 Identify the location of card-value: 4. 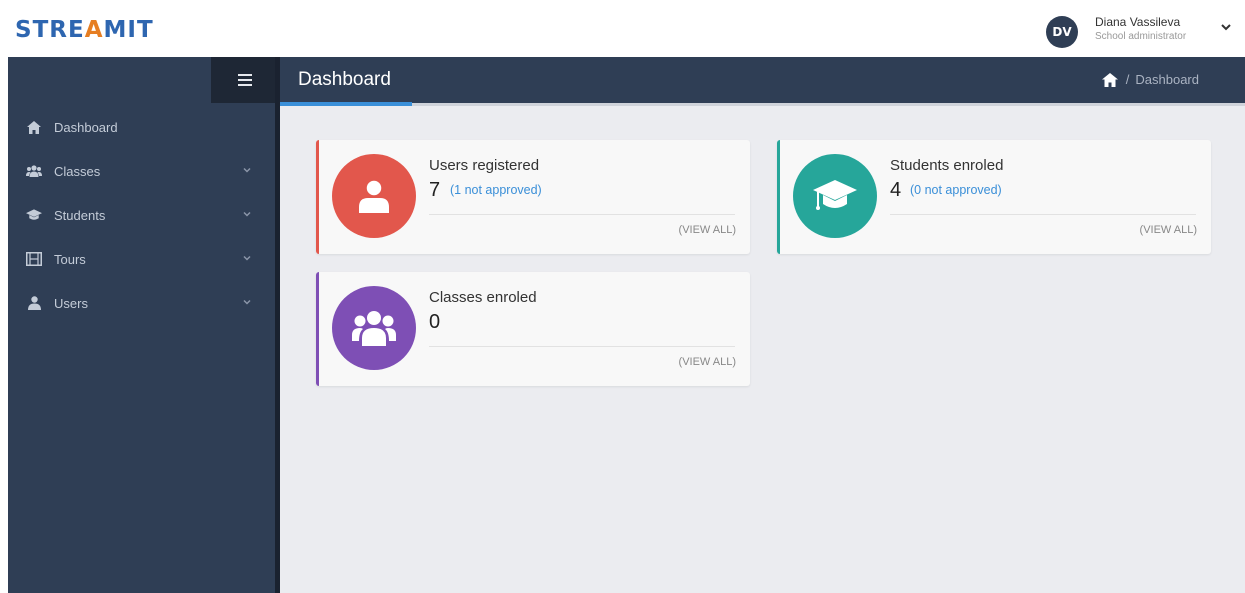
(896, 190).